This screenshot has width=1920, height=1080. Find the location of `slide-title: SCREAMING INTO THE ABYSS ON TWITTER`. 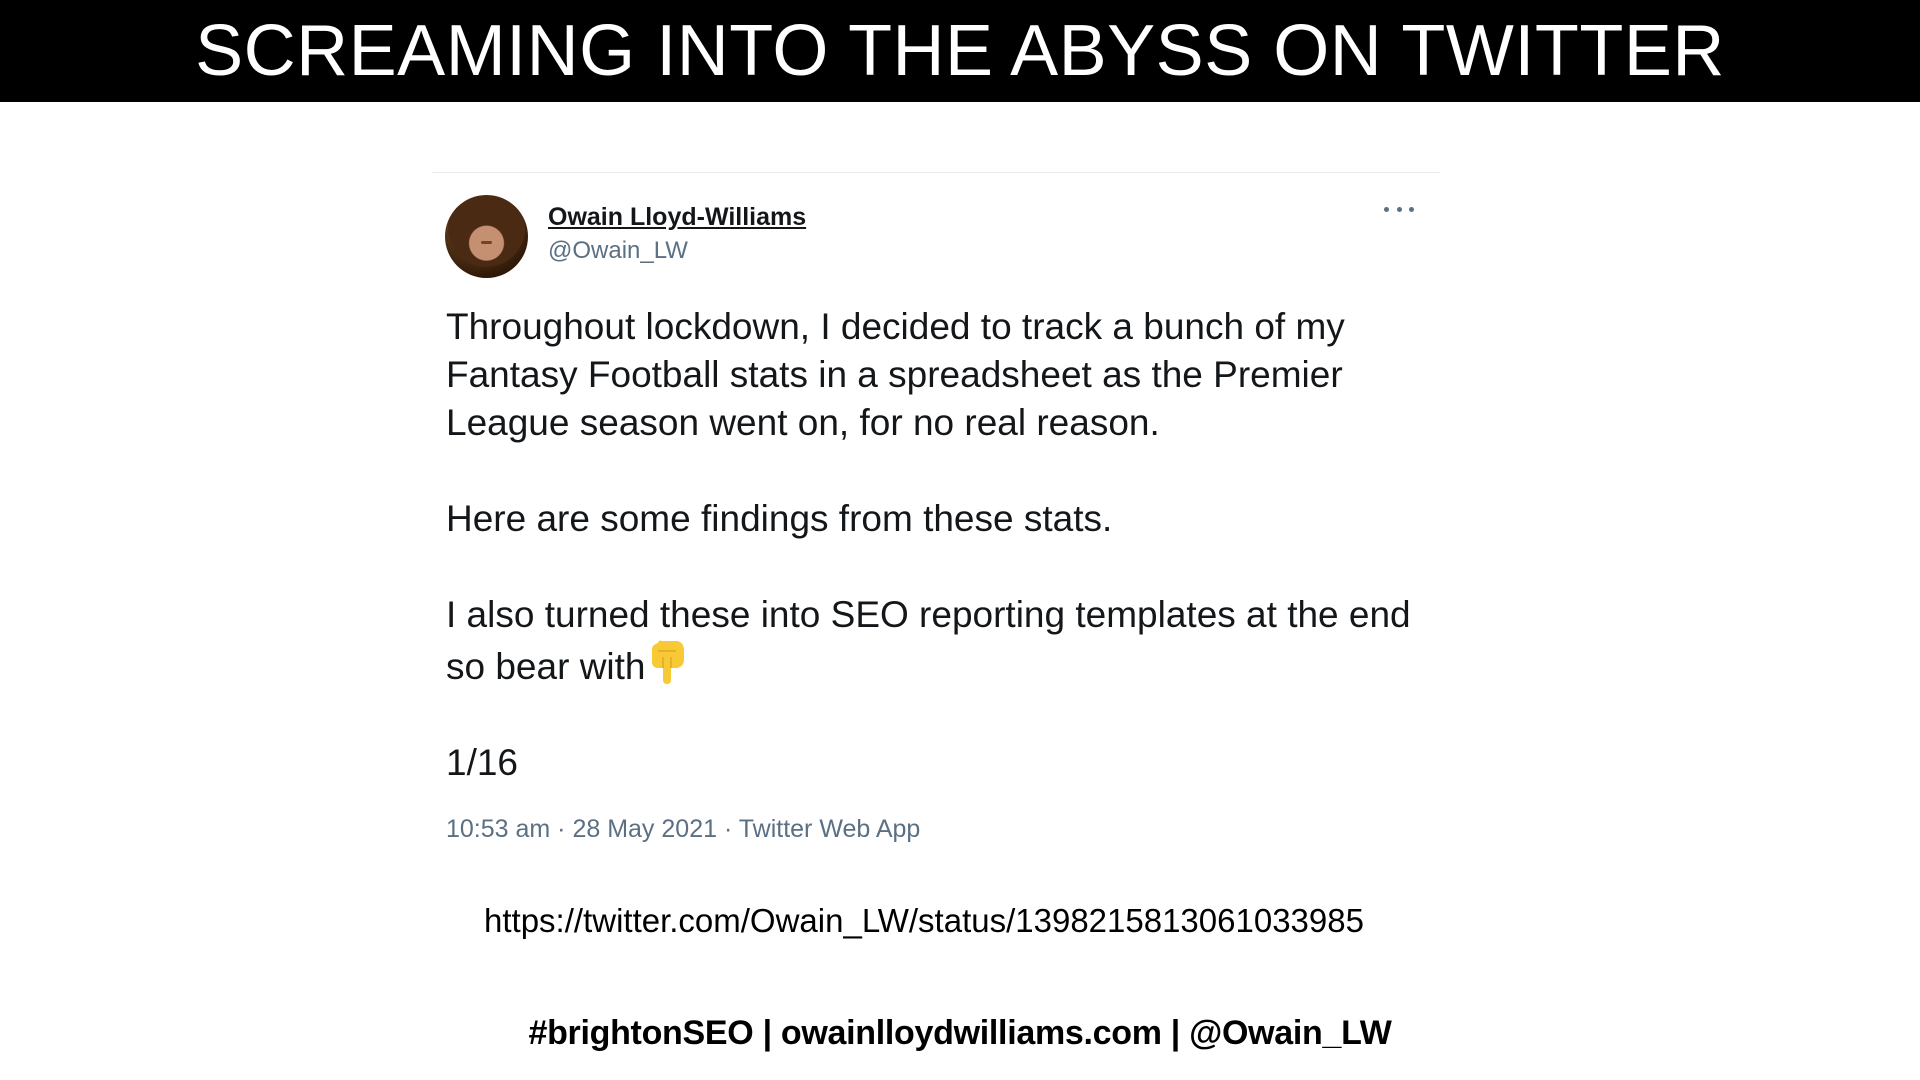

slide-title: SCREAMING INTO THE ABYSS ON TWITTER is located at coordinates (960, 51).